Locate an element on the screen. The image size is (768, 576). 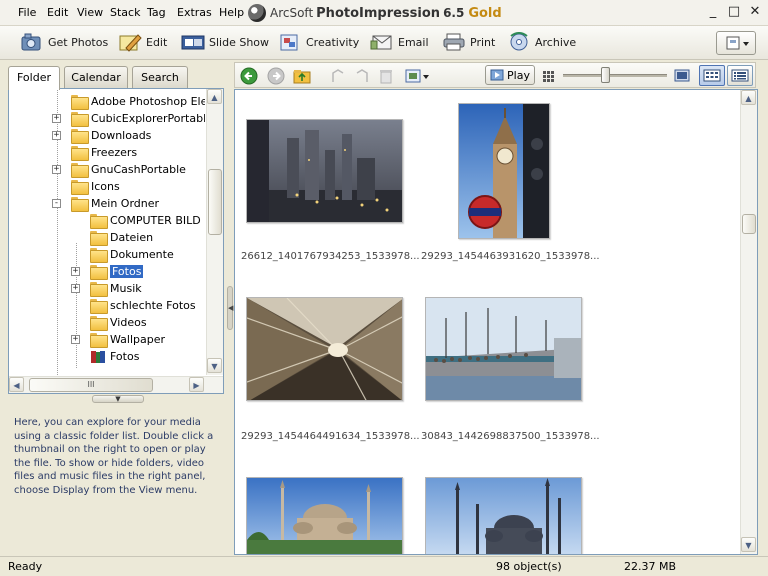
thumbnail-vertical-scrollbar: ▲ ▼ is located at coordinates (748, 322).